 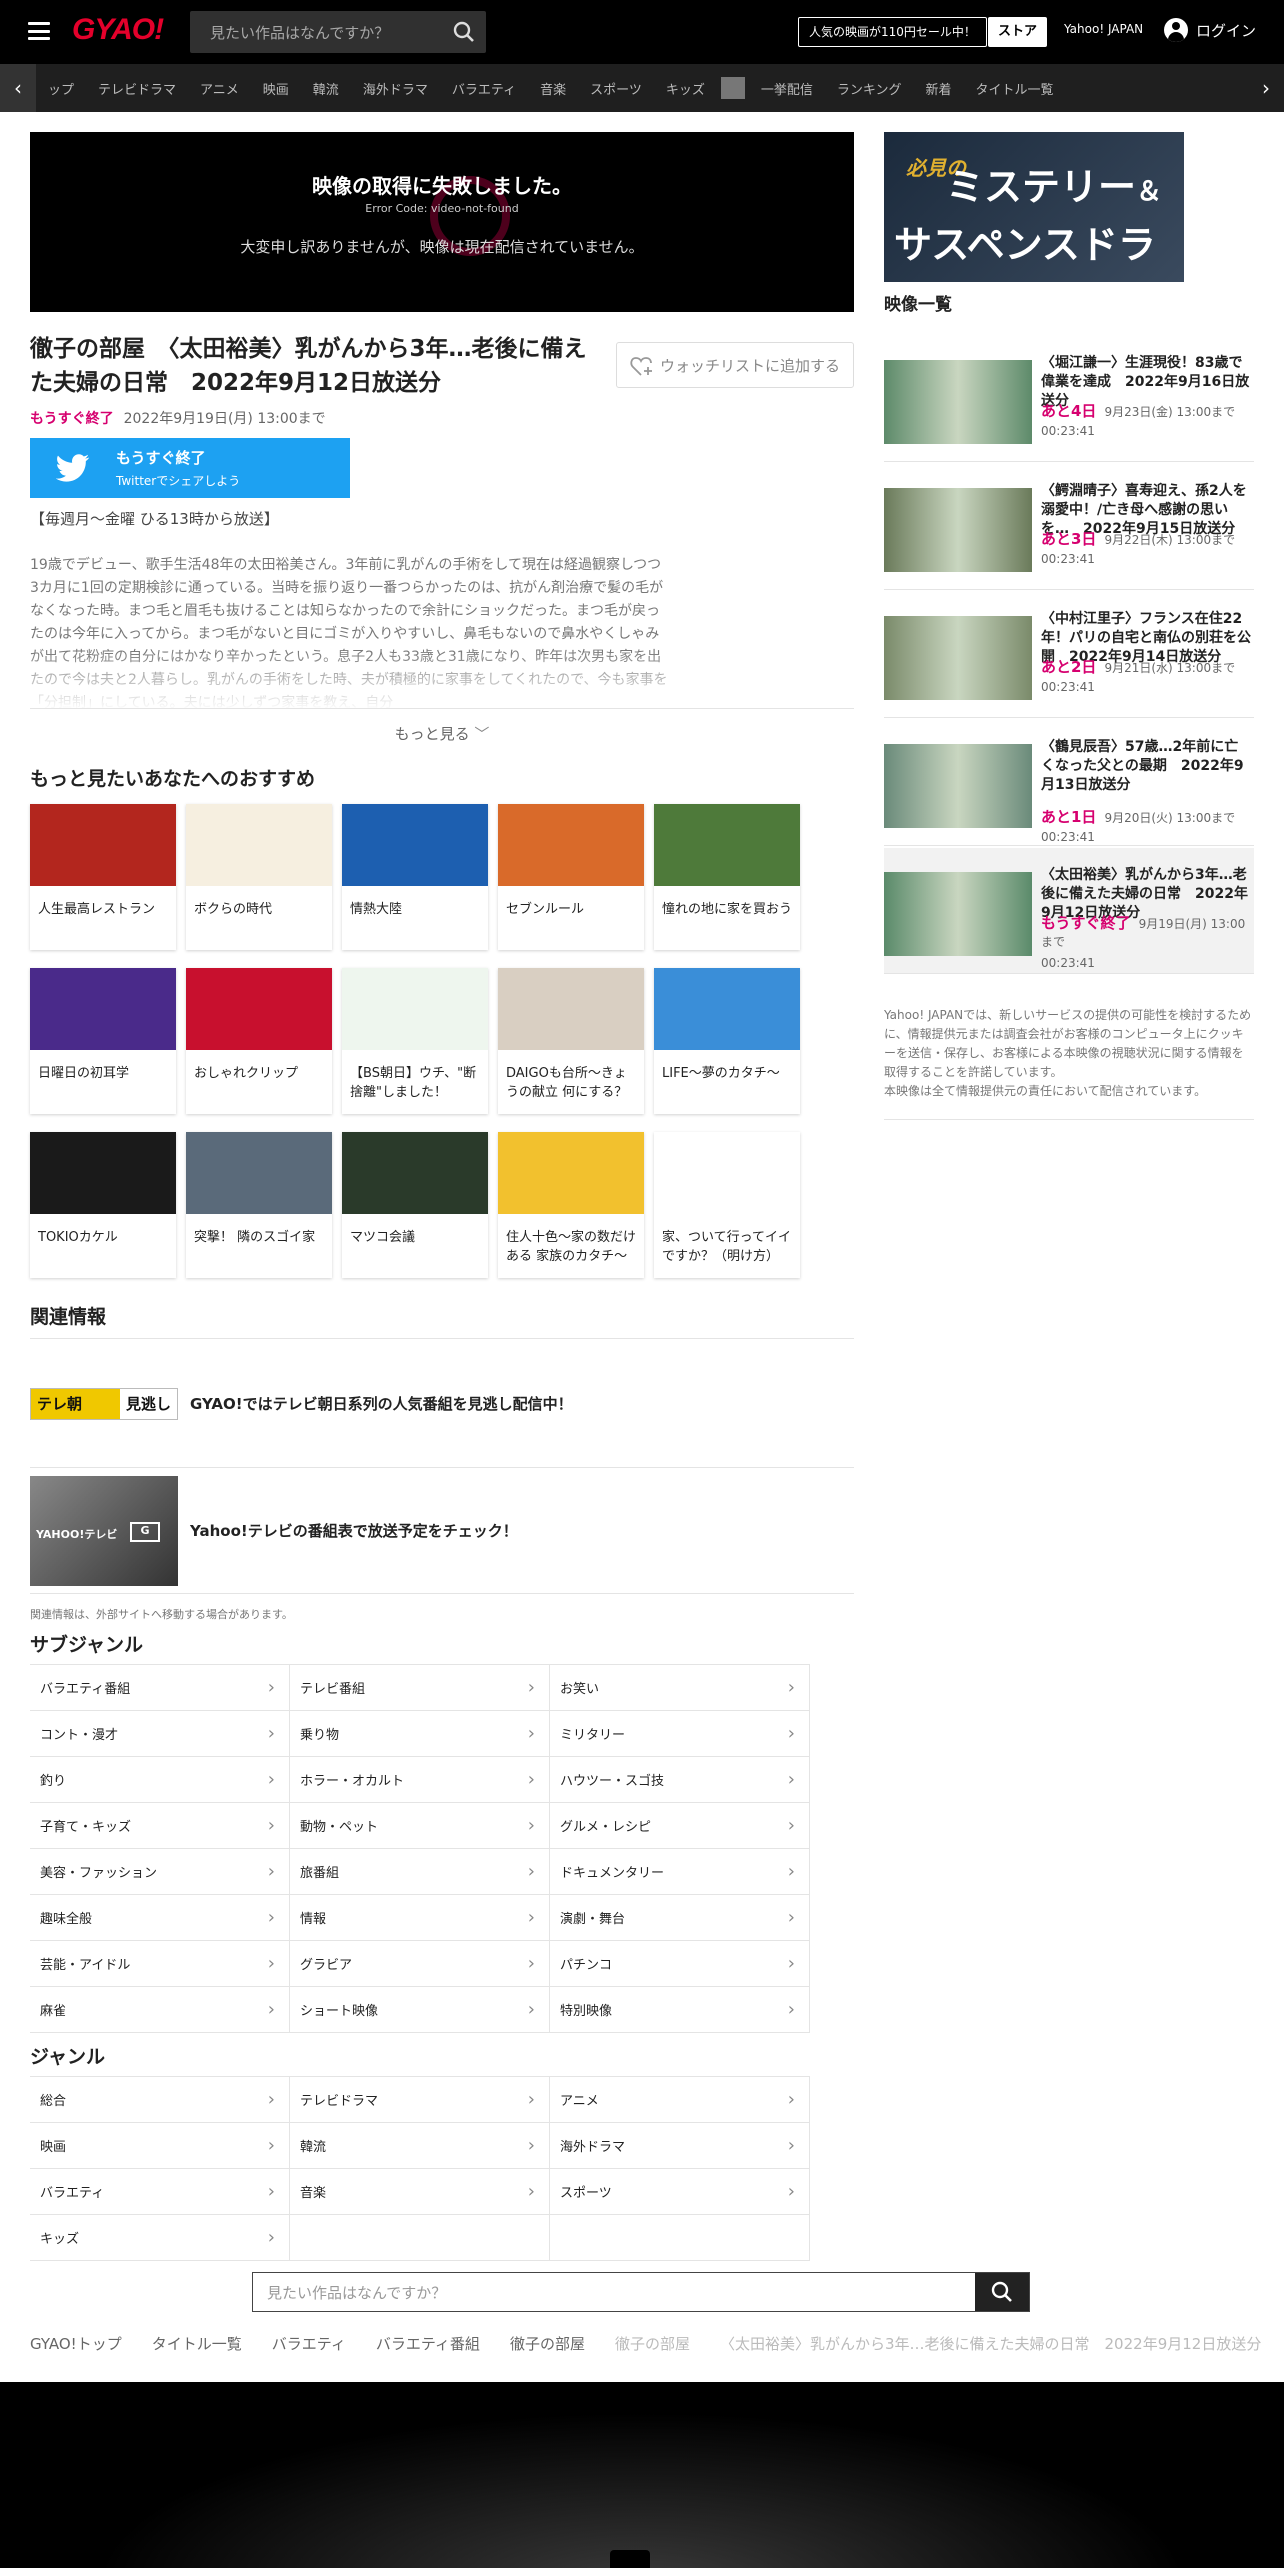 What do you see at coordinates (1138, 411) in the screenshot?
I see `video-availability: あと4日 9月23日(金) 13:00まで` at bounding box center [1138, 411].